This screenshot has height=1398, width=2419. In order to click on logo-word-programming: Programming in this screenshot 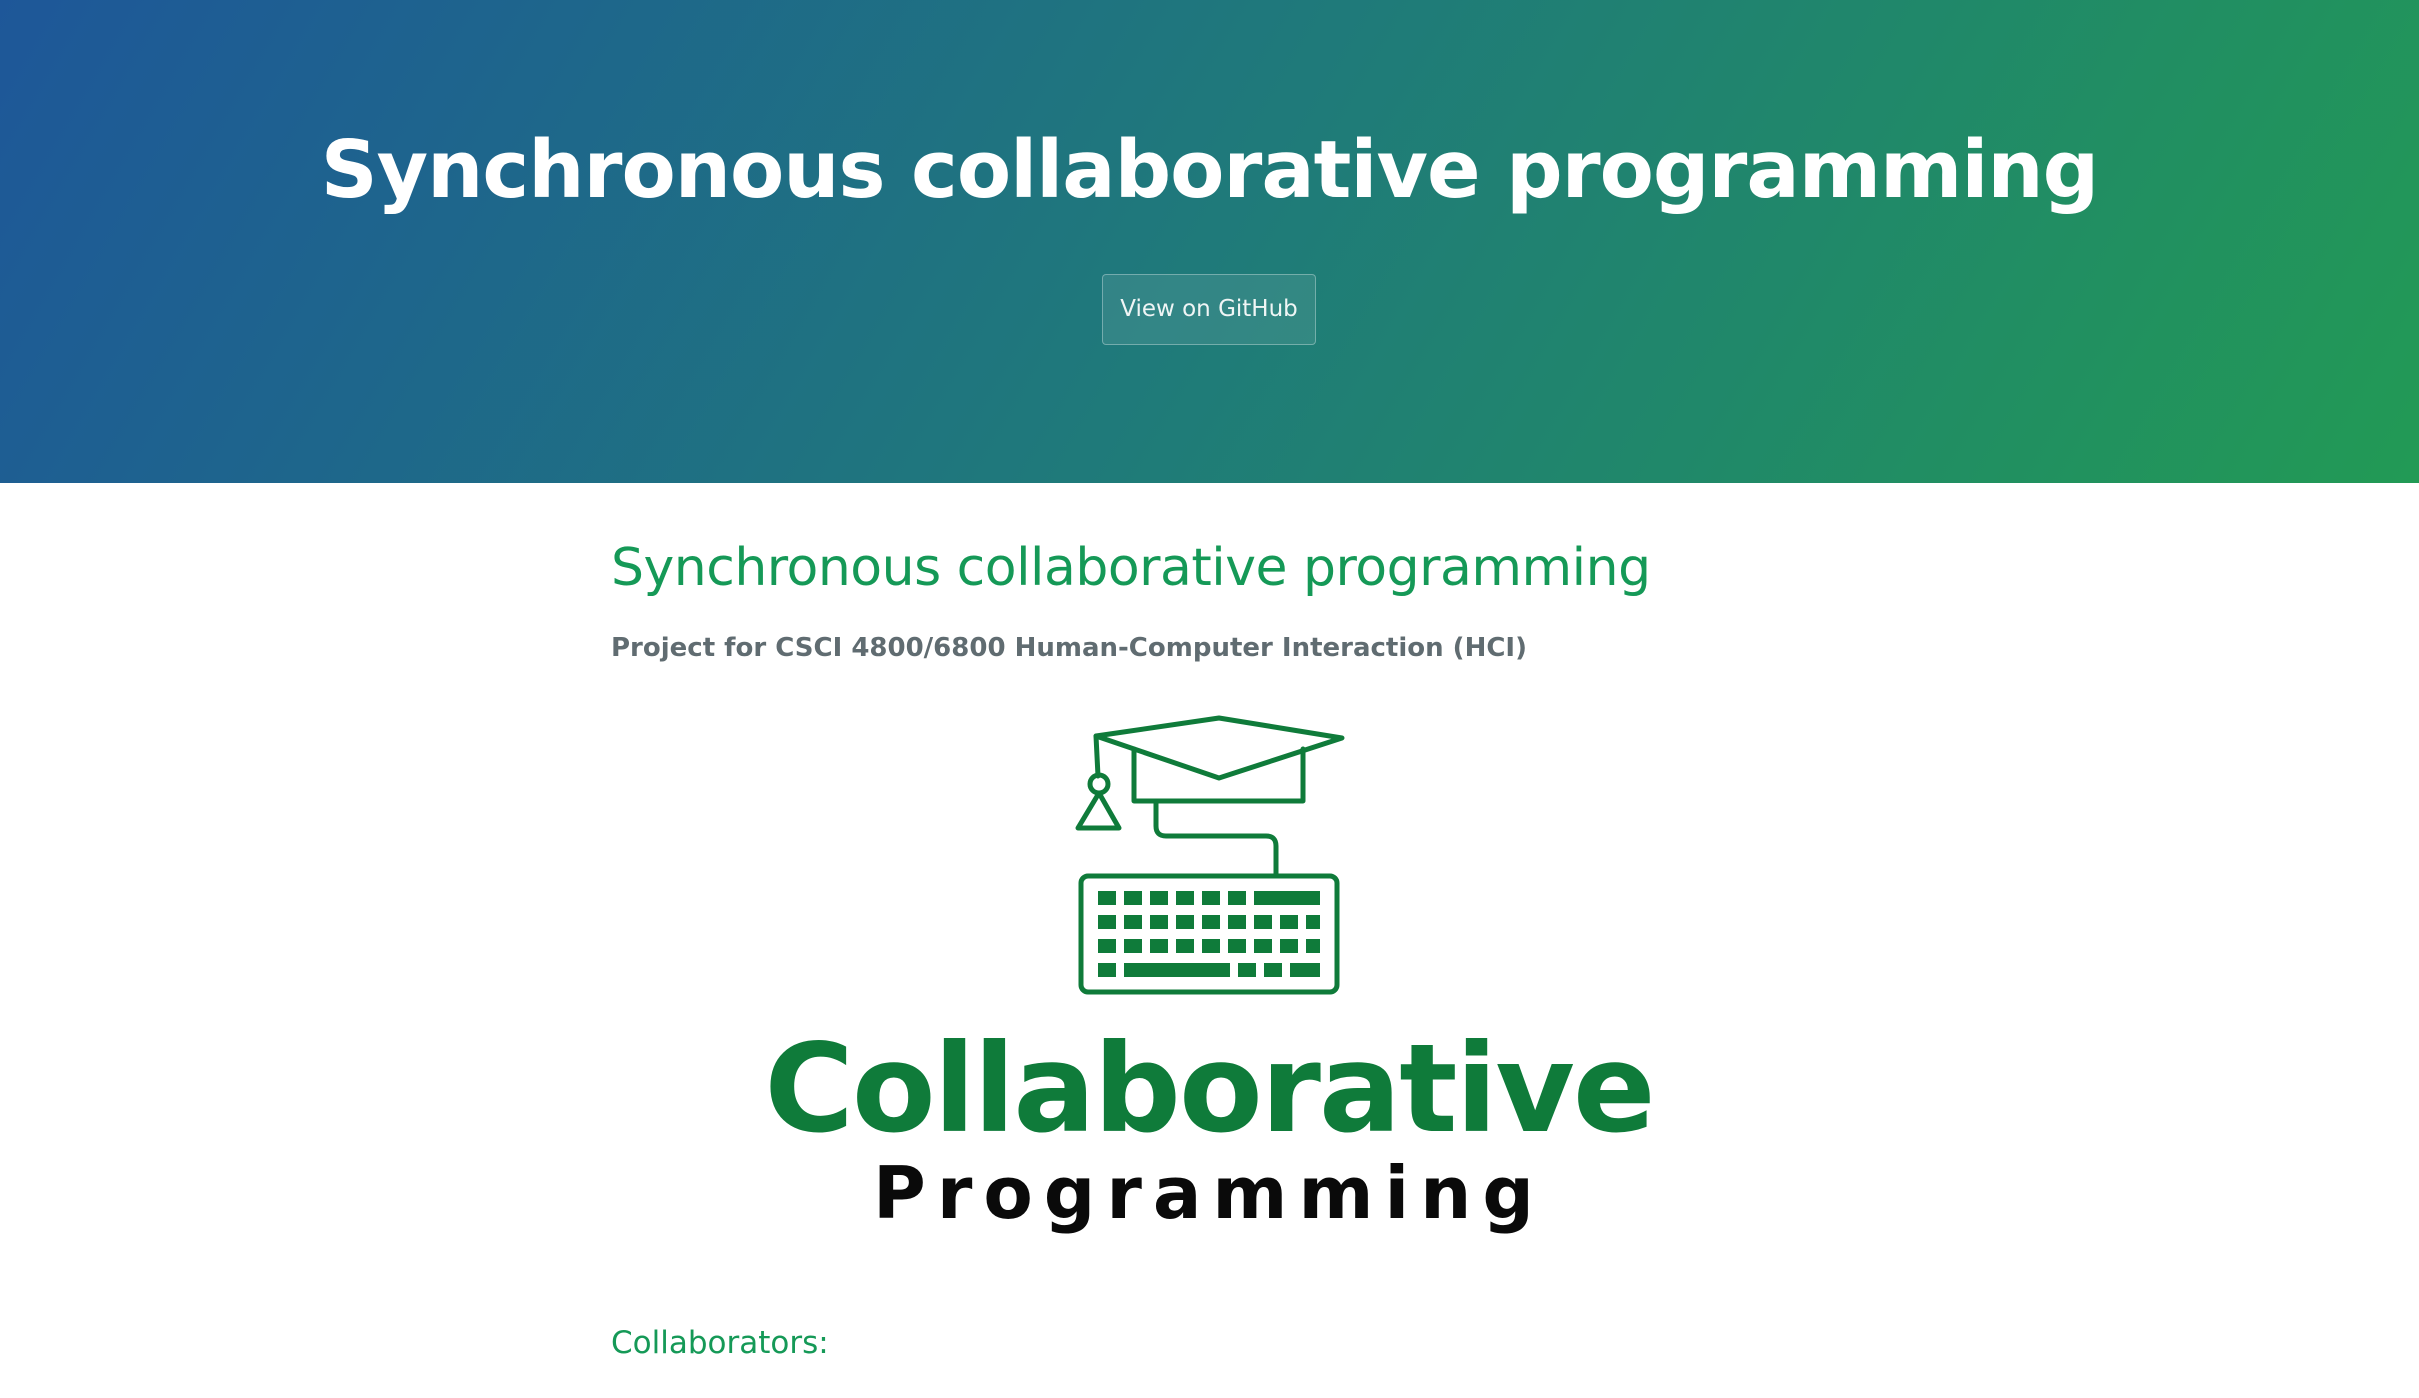, I will do `click(1209, 1193)`.